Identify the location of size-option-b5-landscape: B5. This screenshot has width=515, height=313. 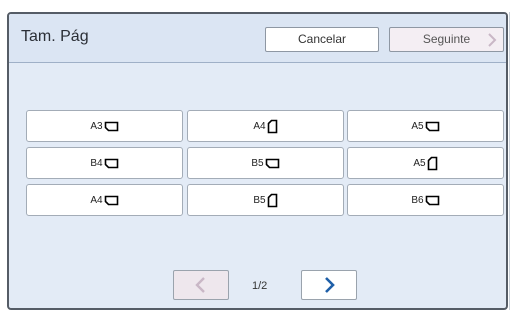
(265, 163).